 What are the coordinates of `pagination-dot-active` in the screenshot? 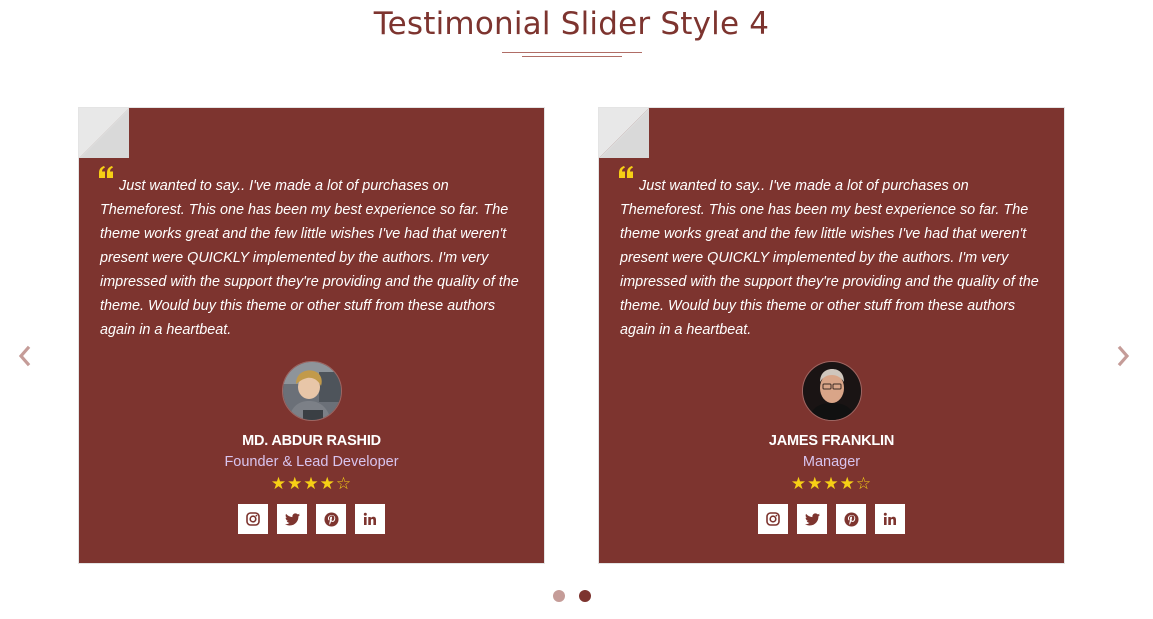 It's located at (584, 596).